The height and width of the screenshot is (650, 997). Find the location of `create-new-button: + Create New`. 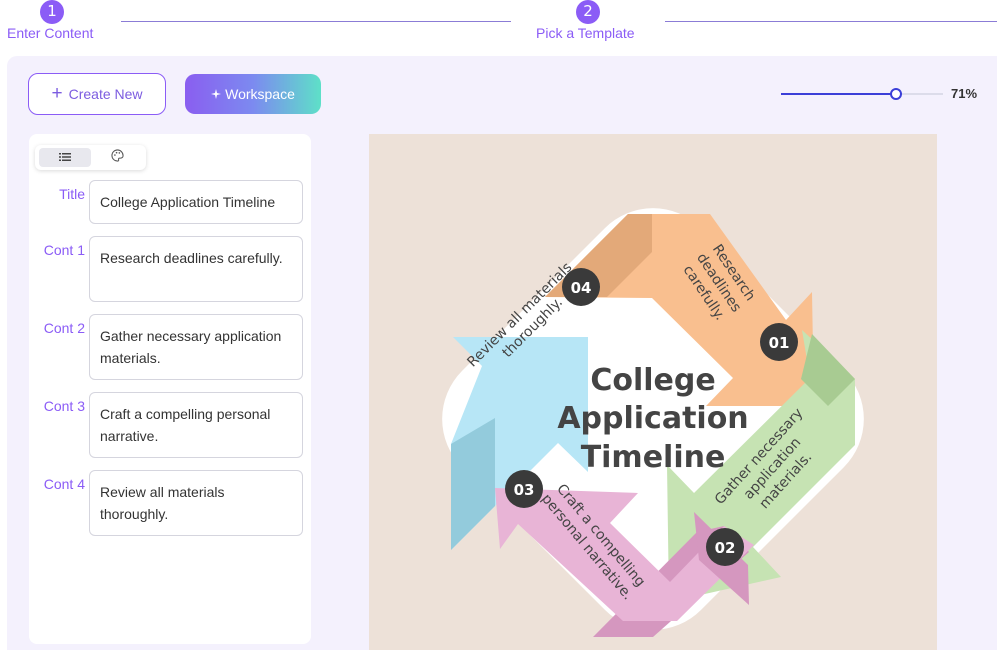

create-new-button: + Create New is located at coordinates (97, 94).